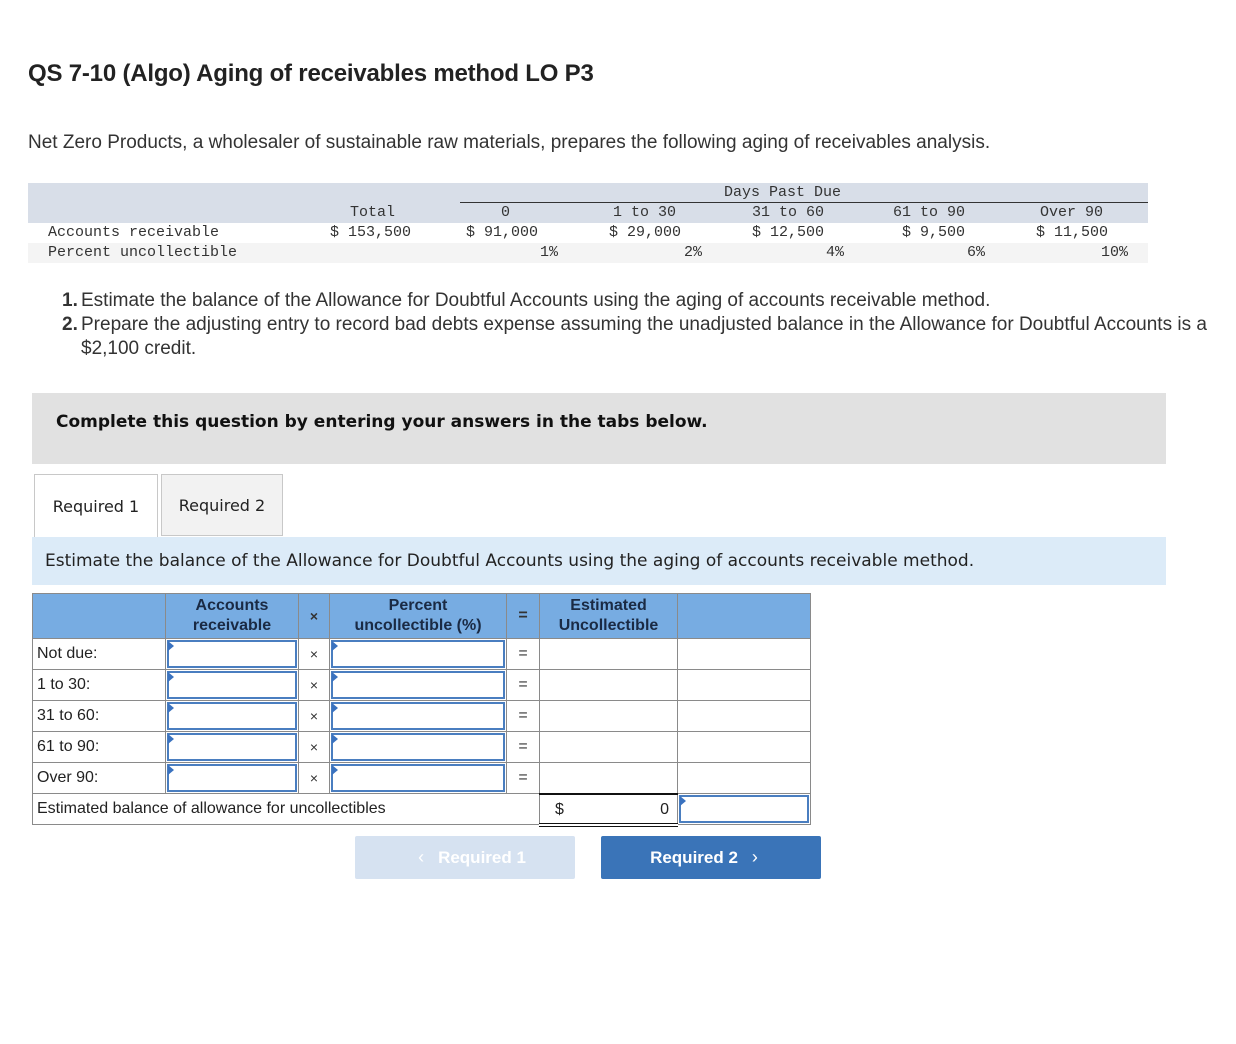 This screenshot has width=1236, height=1044. Describe the element at coordinates (99, 616) in the screenshot. I see `header-blank` at that location.